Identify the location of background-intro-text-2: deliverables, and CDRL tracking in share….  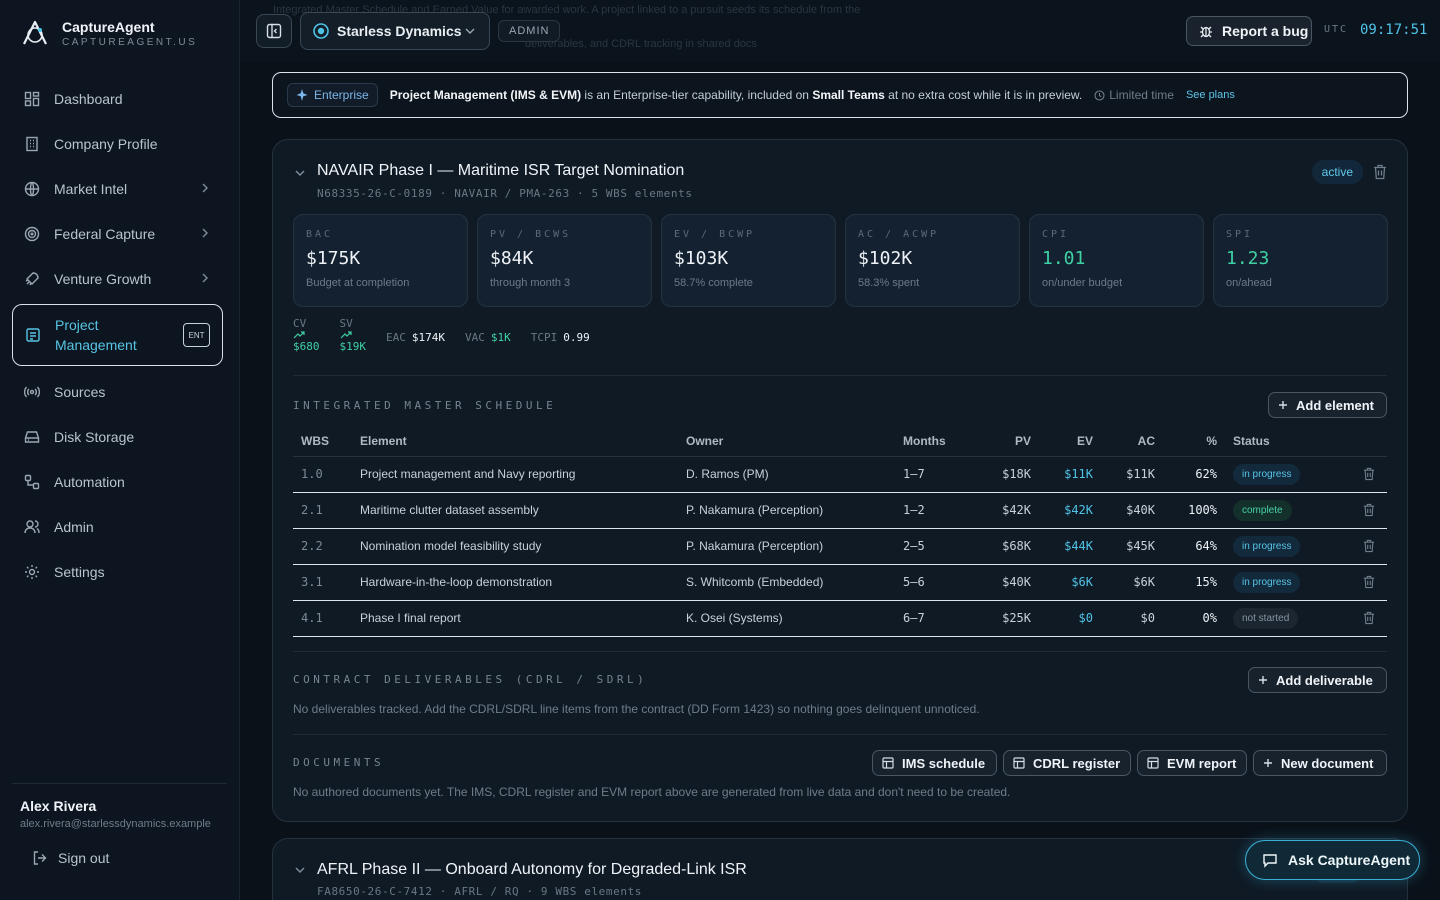
(641, 44).